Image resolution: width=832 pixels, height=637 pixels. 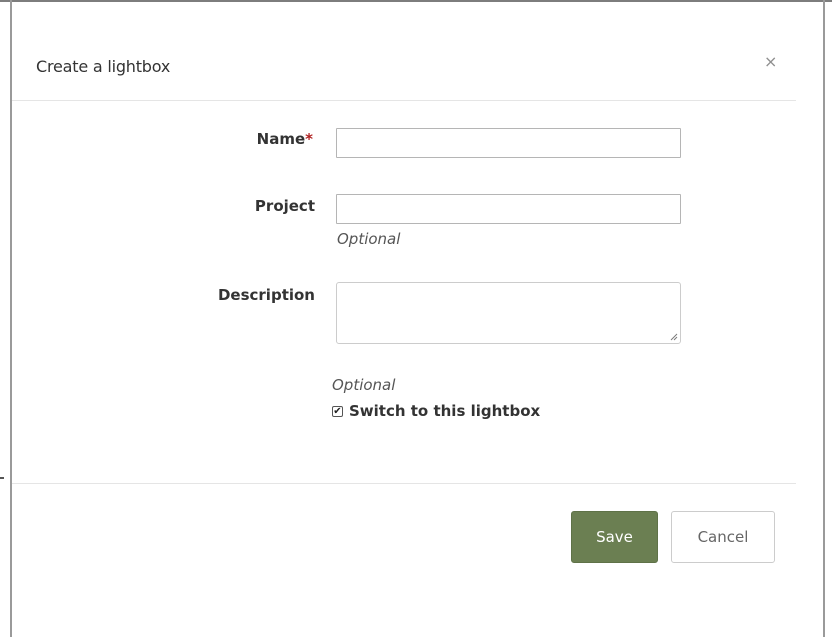 I want to click on checkmark-icon: ✔, so click(x=337, y=411).